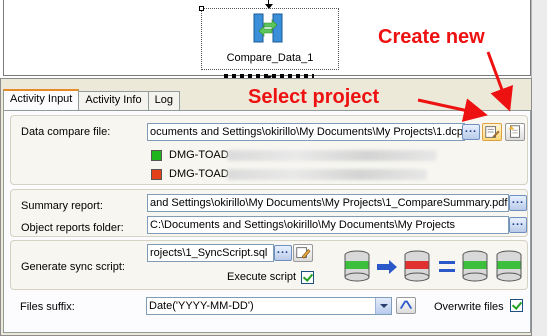 The image size is (547, 336). What do you see at coordinates (307, 277) in the screenshot?
I see `execute-script-checkbox` at bounding box center [307, 277].